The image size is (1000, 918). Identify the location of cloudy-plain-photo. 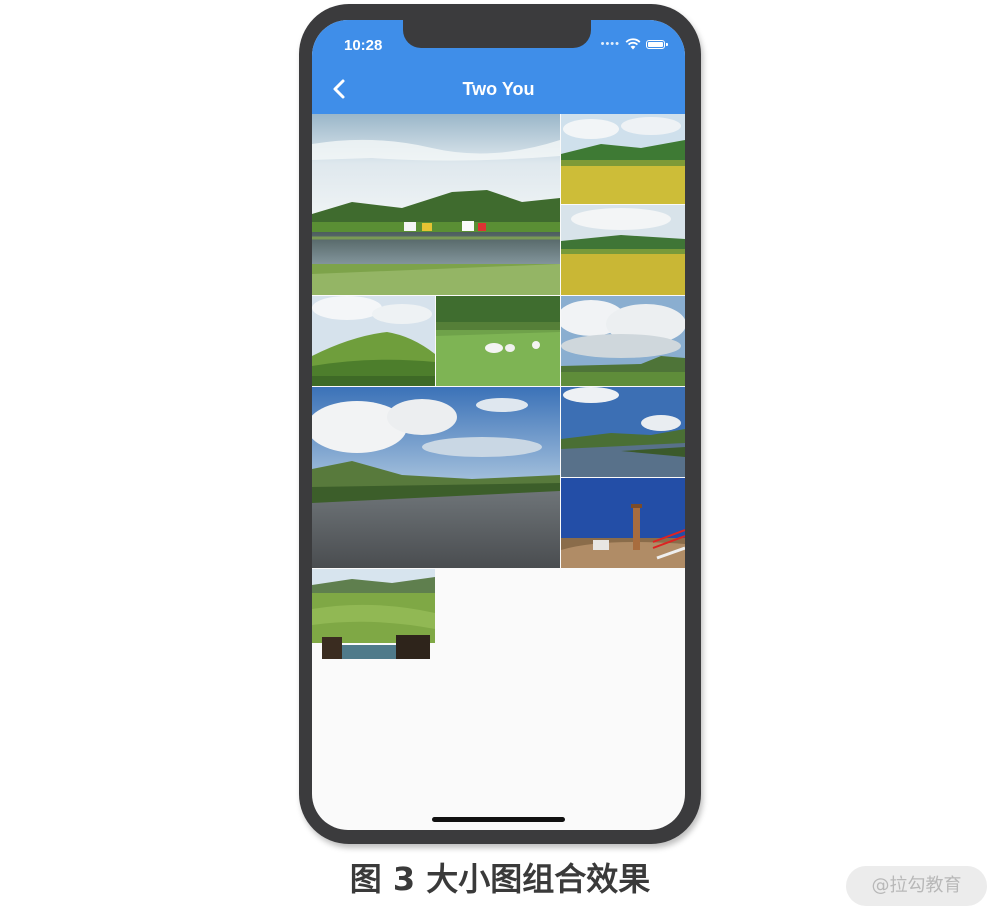
(623, 341).